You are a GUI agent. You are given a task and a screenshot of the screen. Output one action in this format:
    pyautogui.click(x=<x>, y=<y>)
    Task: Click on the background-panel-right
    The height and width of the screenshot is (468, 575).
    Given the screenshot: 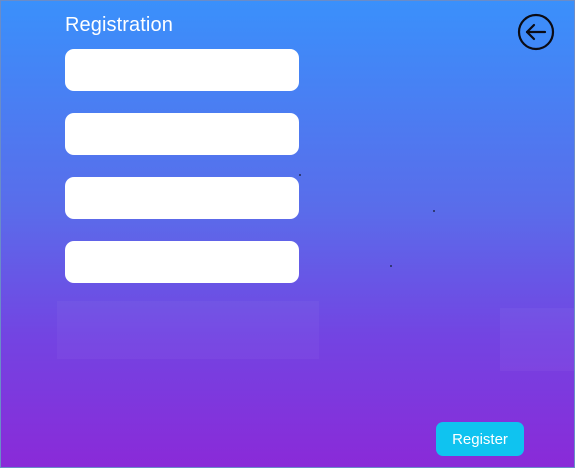 What is the action you would take?
    pyautogui.click(x=537, y=339)
    